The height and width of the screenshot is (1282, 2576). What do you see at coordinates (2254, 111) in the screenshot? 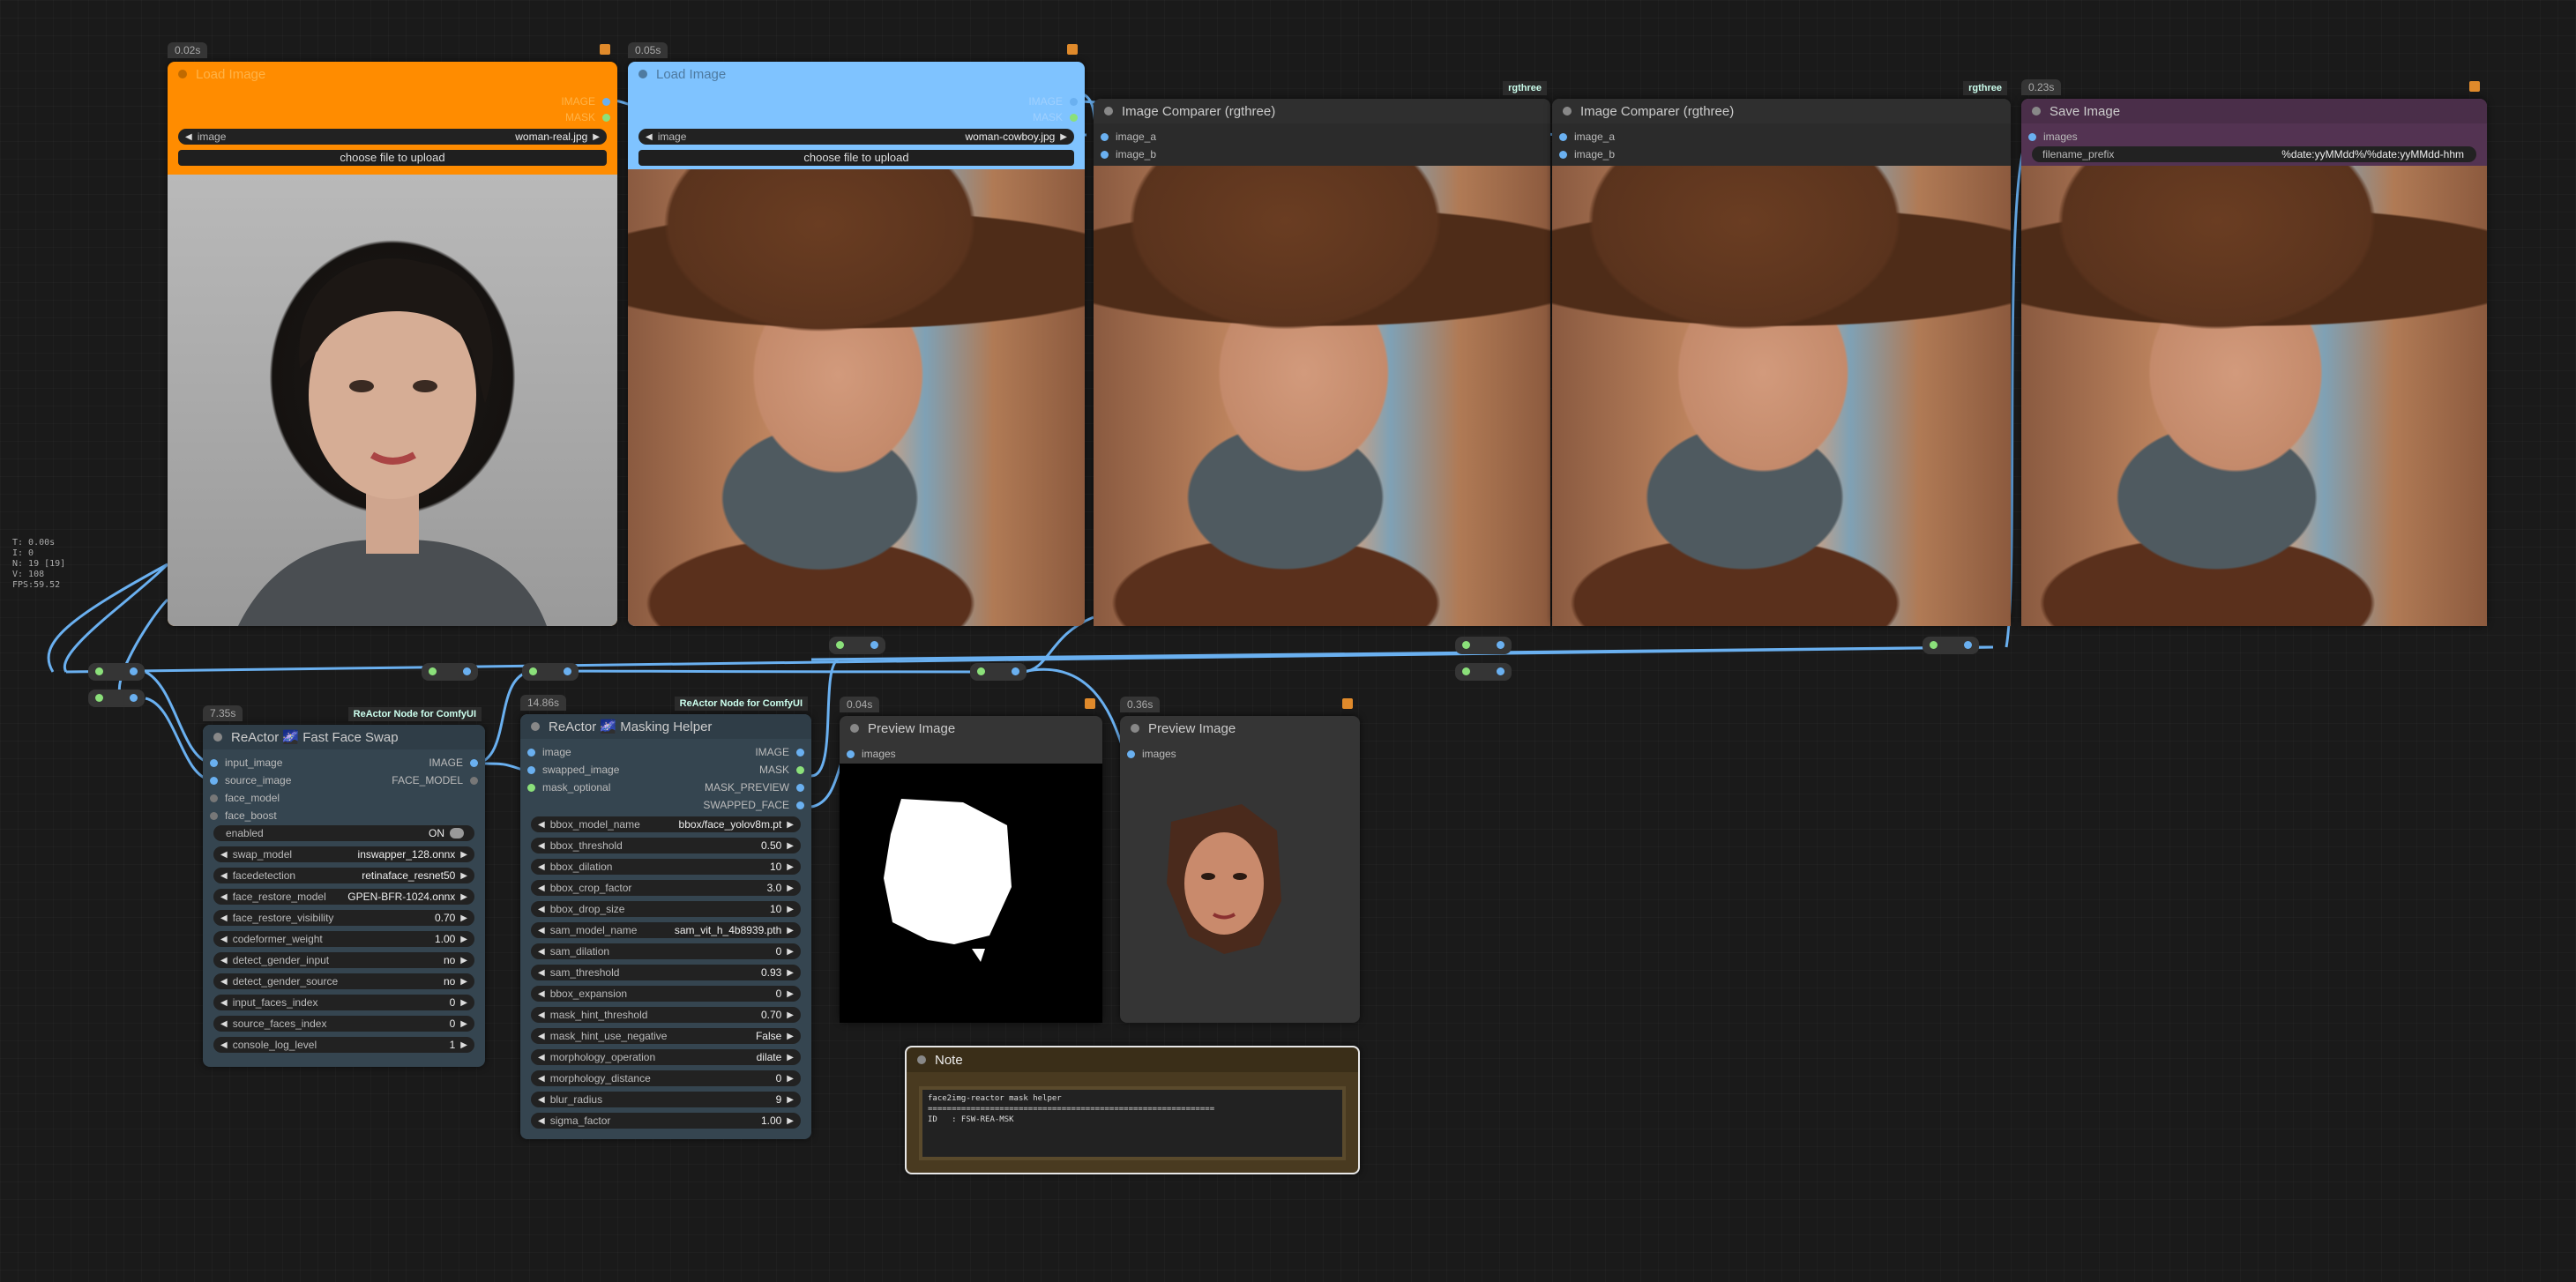
I see `node-title: Save Image` at bounding box center [2254, 111].